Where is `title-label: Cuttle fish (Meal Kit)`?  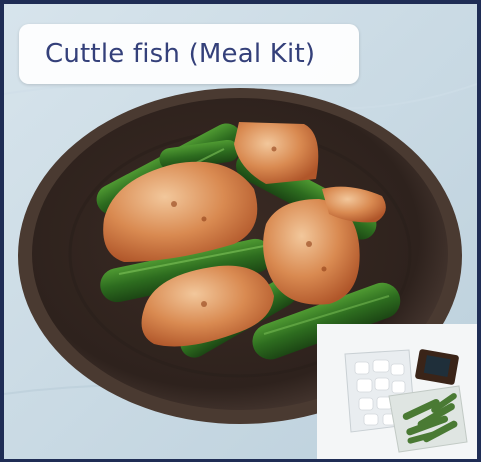 title-label: Cuttle fish (Meal Kit) is located at coordinates (189, 54).